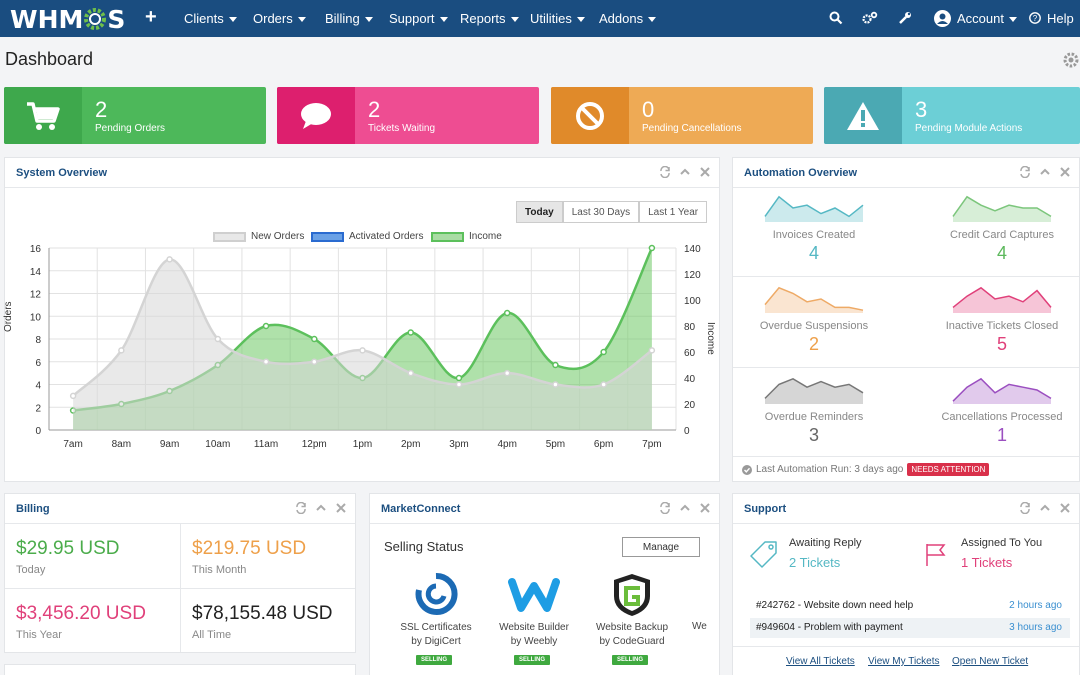  What do you see at coordinates (1001, 253) in the screenshot?
I see `automation-value: 4` at bounding box center [1001, 253].